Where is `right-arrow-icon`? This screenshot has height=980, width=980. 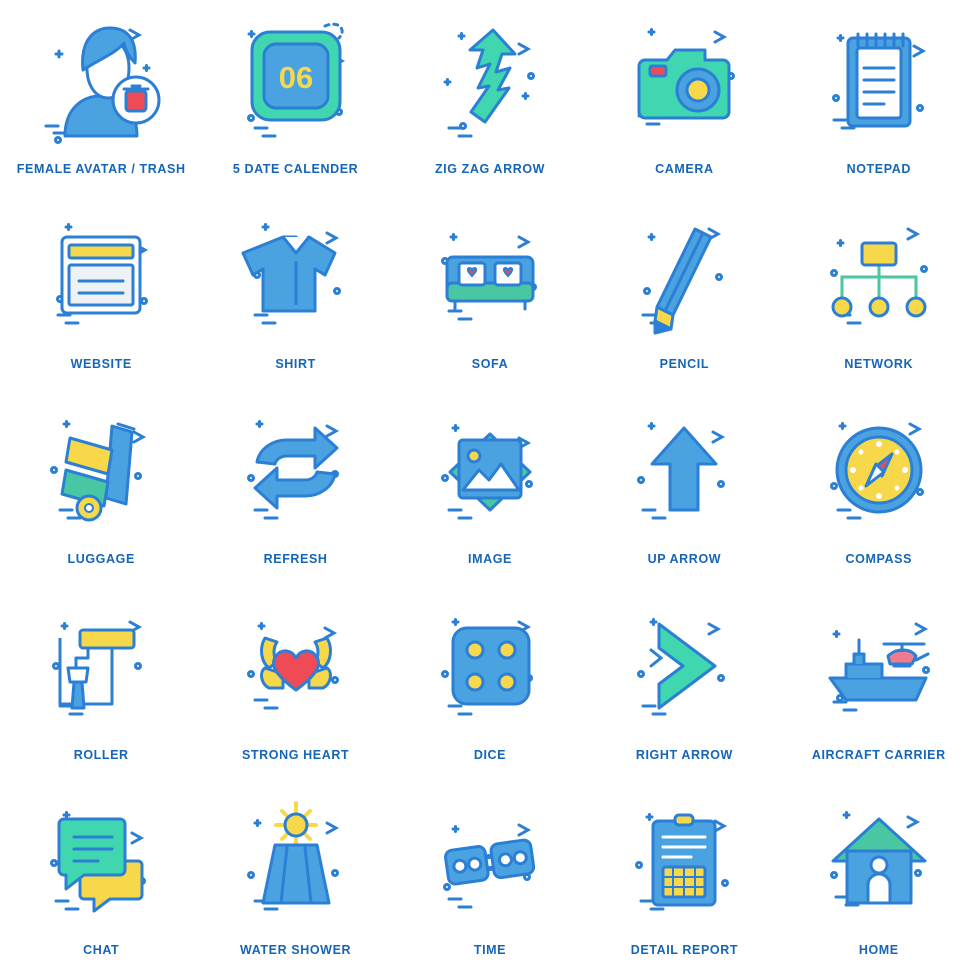
right-arrow-icon is located at coordinates (684, 664).